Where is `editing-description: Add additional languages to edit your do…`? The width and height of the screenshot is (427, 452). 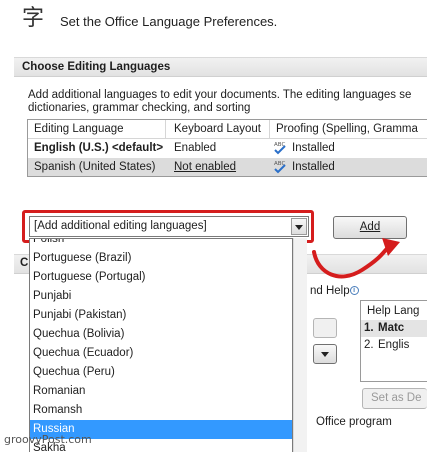
editing-description: Add additional languages to edit your do… is located at coordinates (220, 101).